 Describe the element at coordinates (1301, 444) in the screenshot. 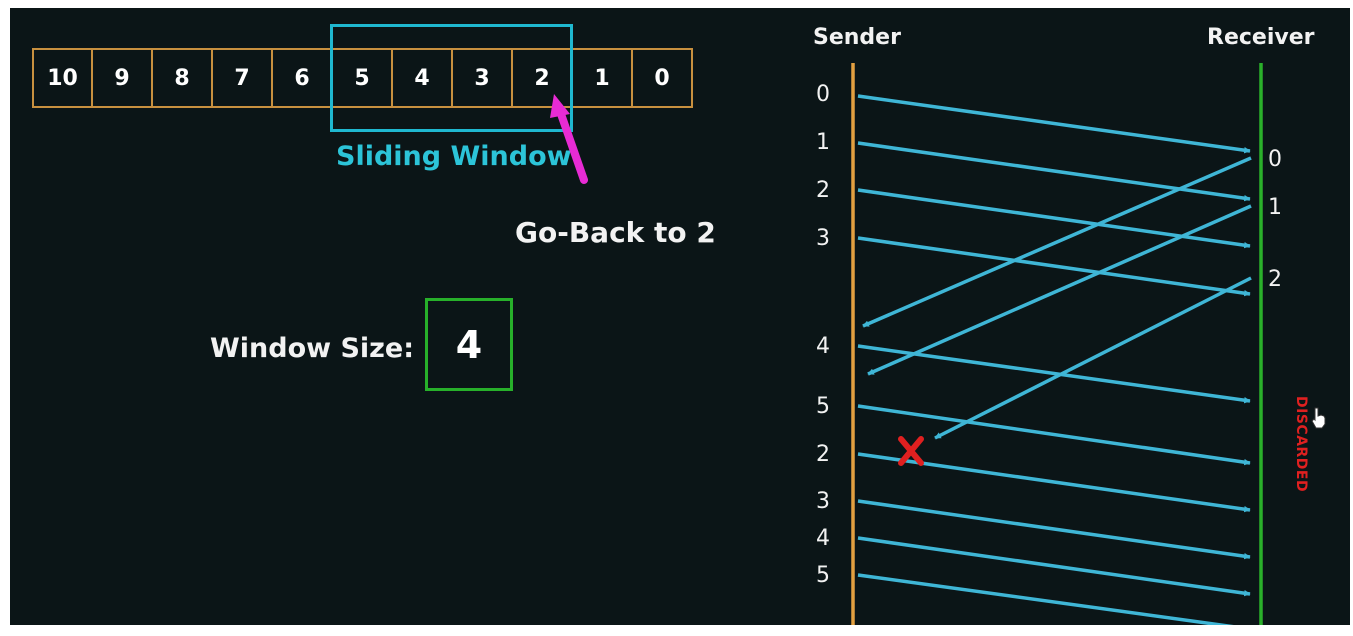

I see `discarded-label: DISCARDED` at that location.